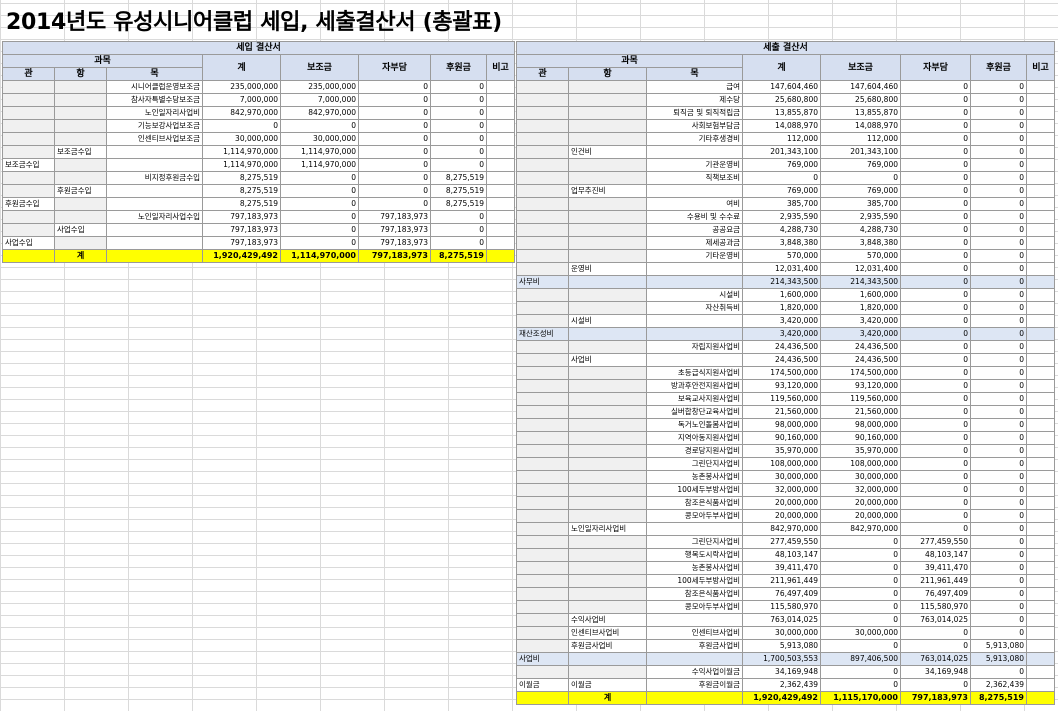 The height and width of the screenshot is (711, 1058). Describe the element at coordinates (998, 67) in the screenshot. I see `donation-header: 후원금` at that location.